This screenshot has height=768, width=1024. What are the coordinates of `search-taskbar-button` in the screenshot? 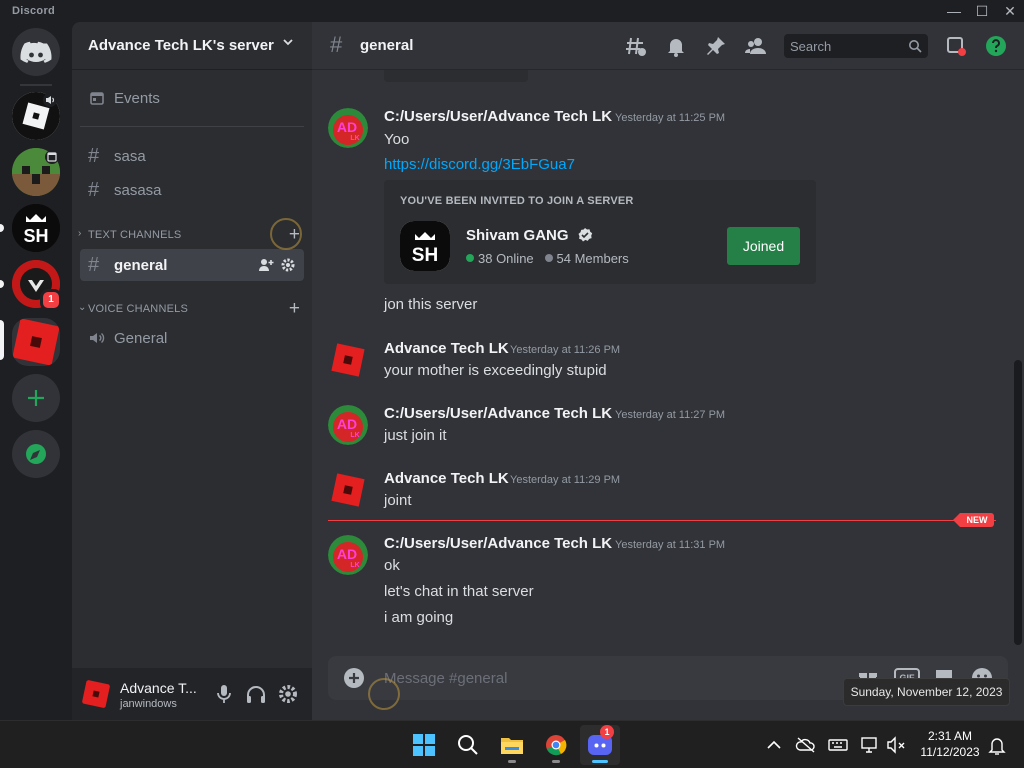 It's located at (468, 745).